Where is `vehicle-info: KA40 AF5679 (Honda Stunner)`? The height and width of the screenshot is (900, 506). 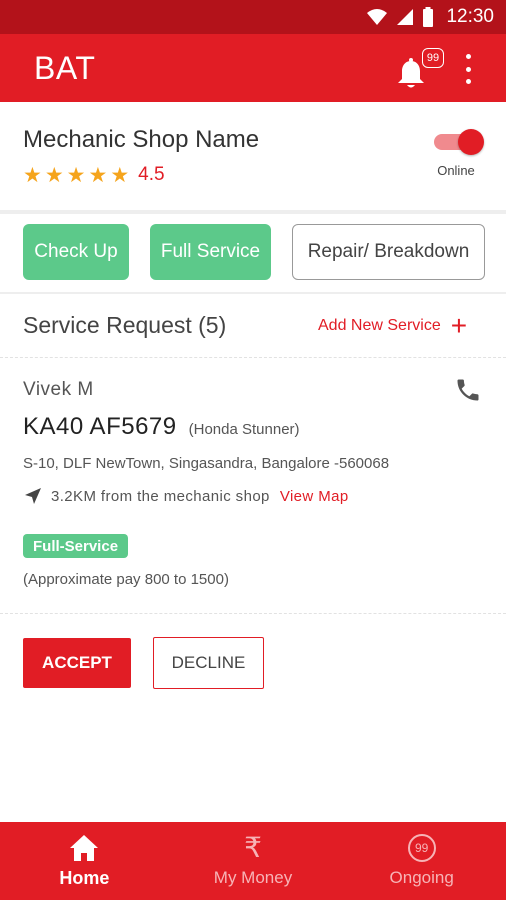 vehicle-info: KA40 AF5679 (Honda Stunner) is located at coordinates (161, 427).